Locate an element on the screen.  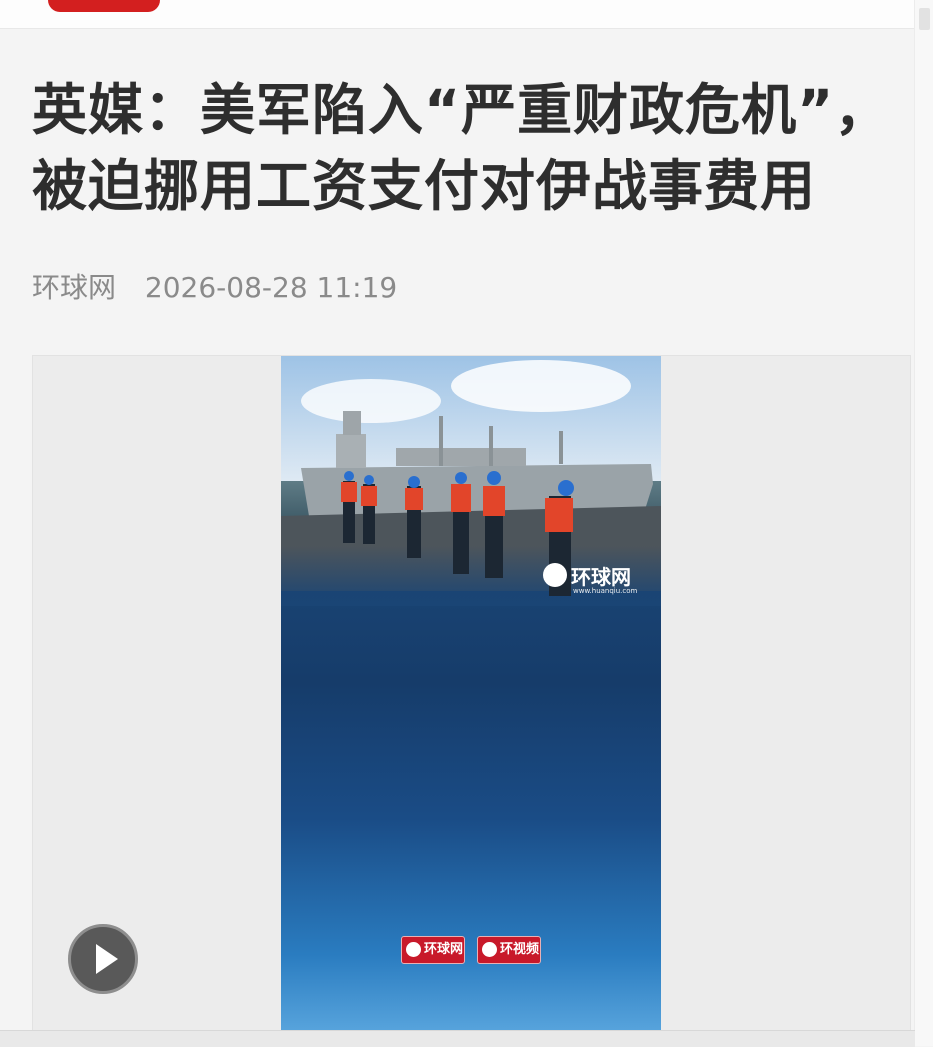
badge-label: 环球网 is located at coordinates (444, 949).